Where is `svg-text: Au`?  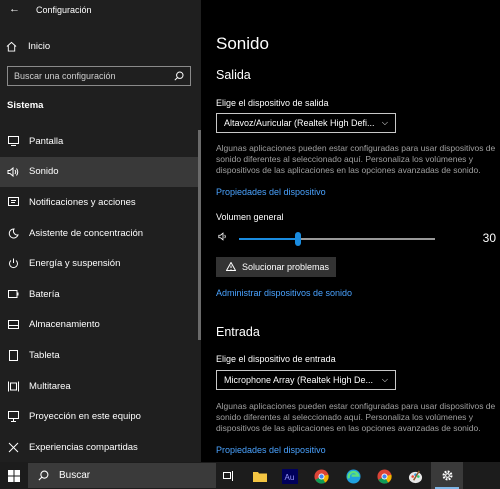 svg-text: Au is located at coordinates (290, 477).